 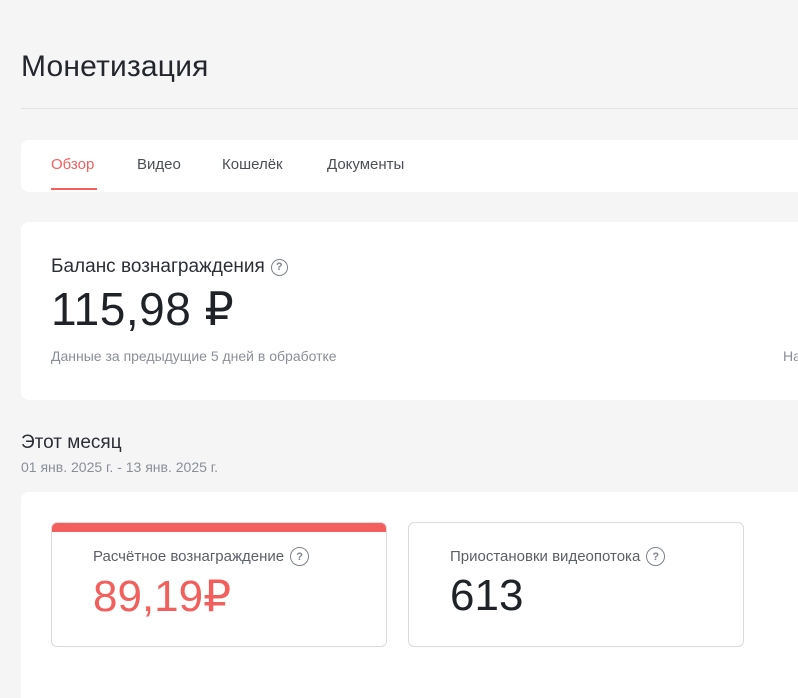 I want to click on balance-label-text: Баланс вознаграждения, so click(x=158, y=266).